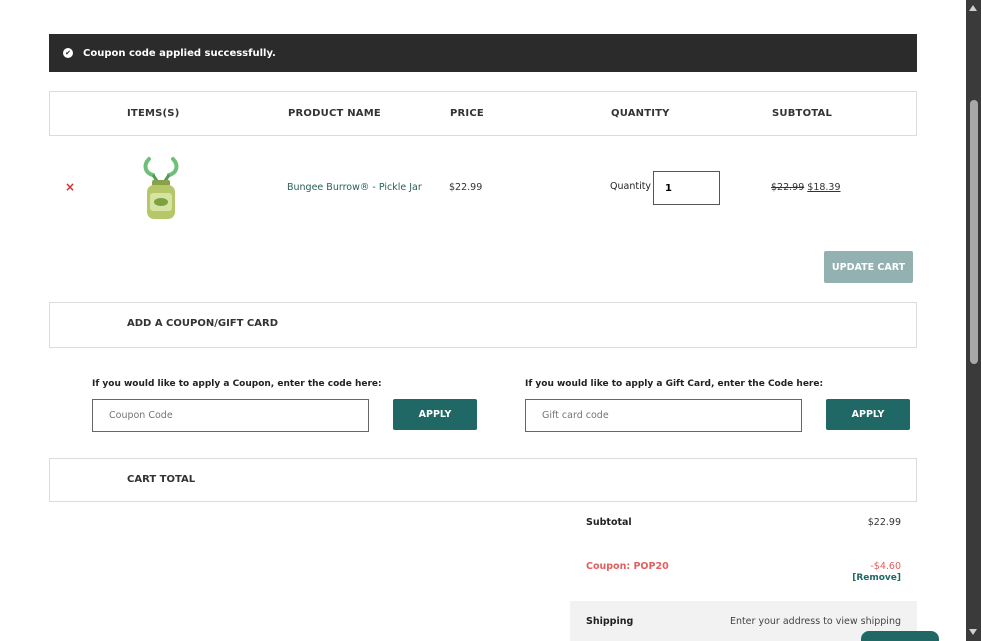 Image resolution: width=981 pixels, height=641 pixels. I want to click on coupon-section-title: ADD A COUPON/GIFT CARD, so click(202, 323).